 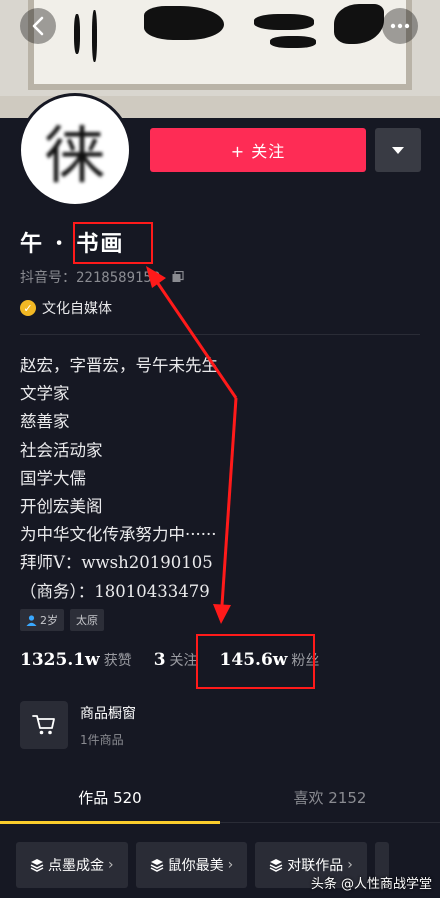 I want to click on verification-badge: ✓ 文化自媒体, so click(x=66, y=308).